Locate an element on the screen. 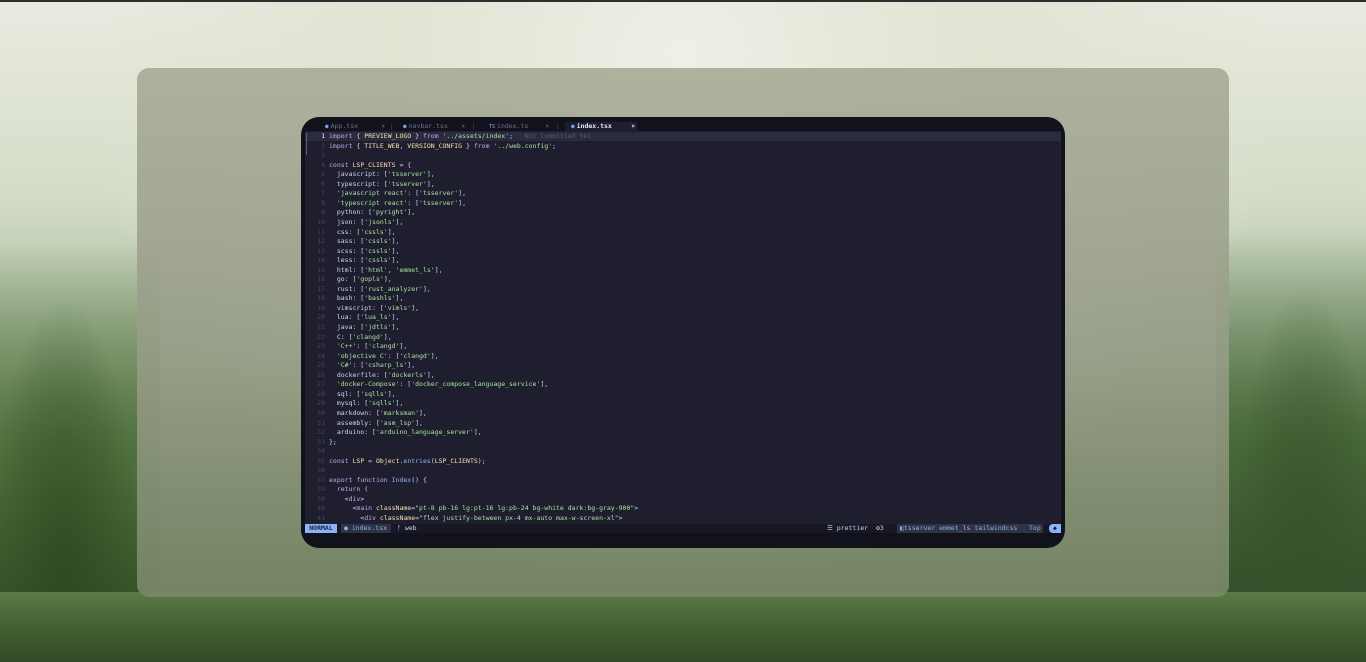 The width and height of the screenshot is (1366, 662). line-text: lua: ['lua_ls'], is located at coordinates (364, 317).